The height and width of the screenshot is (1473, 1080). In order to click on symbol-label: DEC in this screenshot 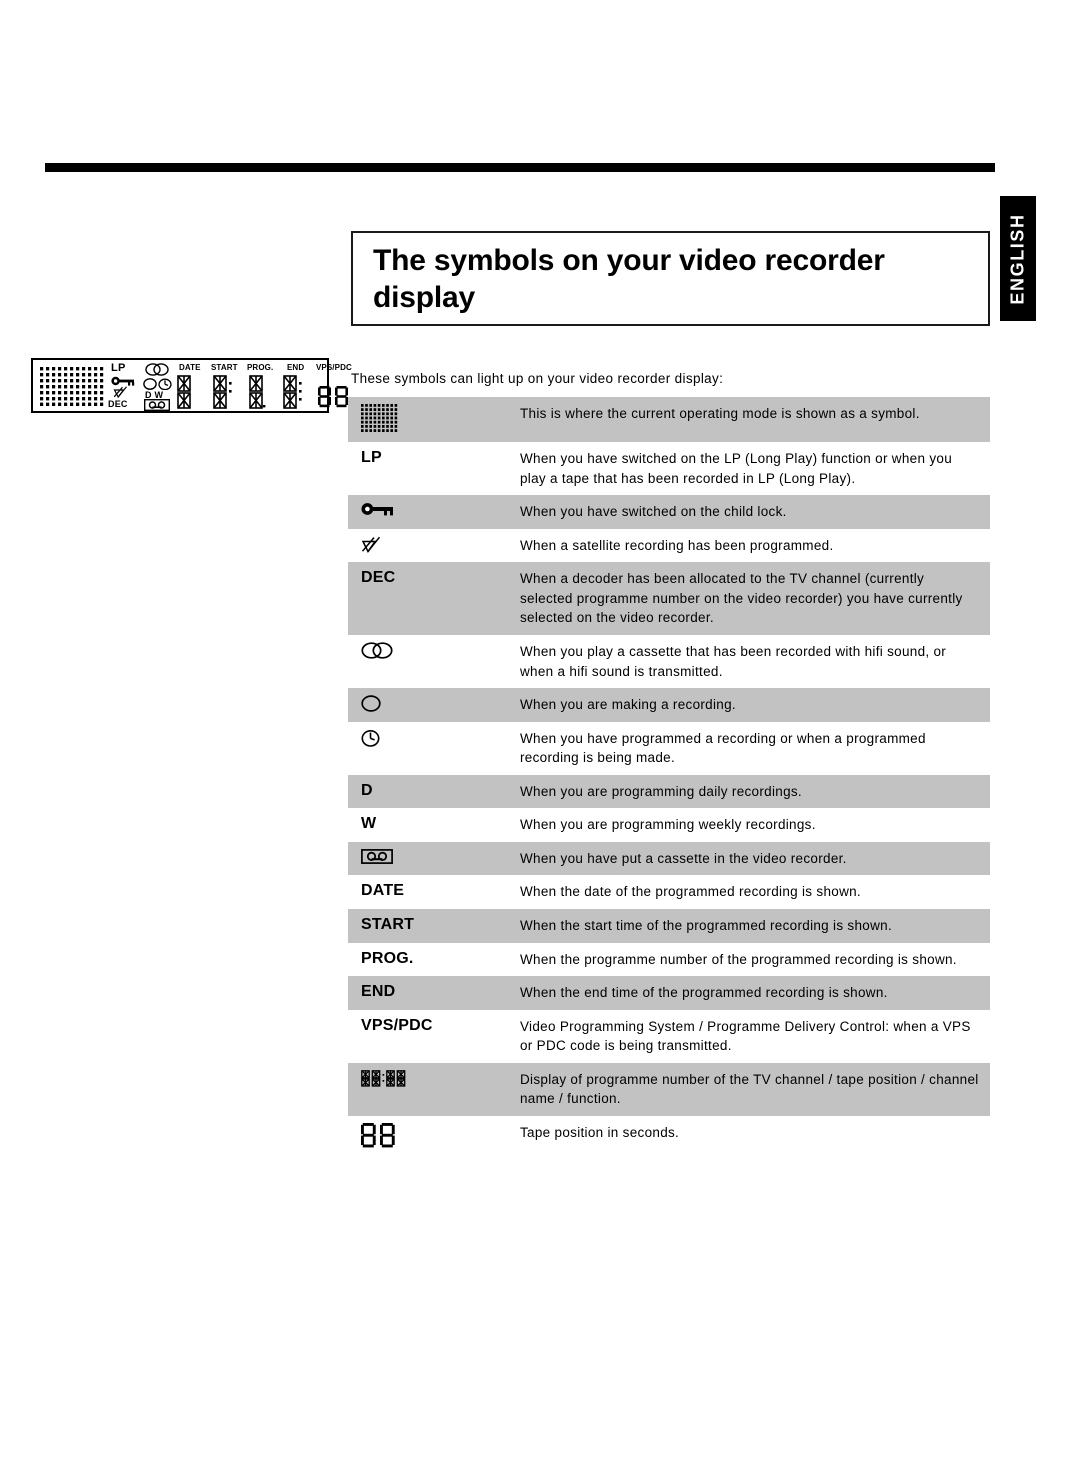, I will do `click(378, 578)`.